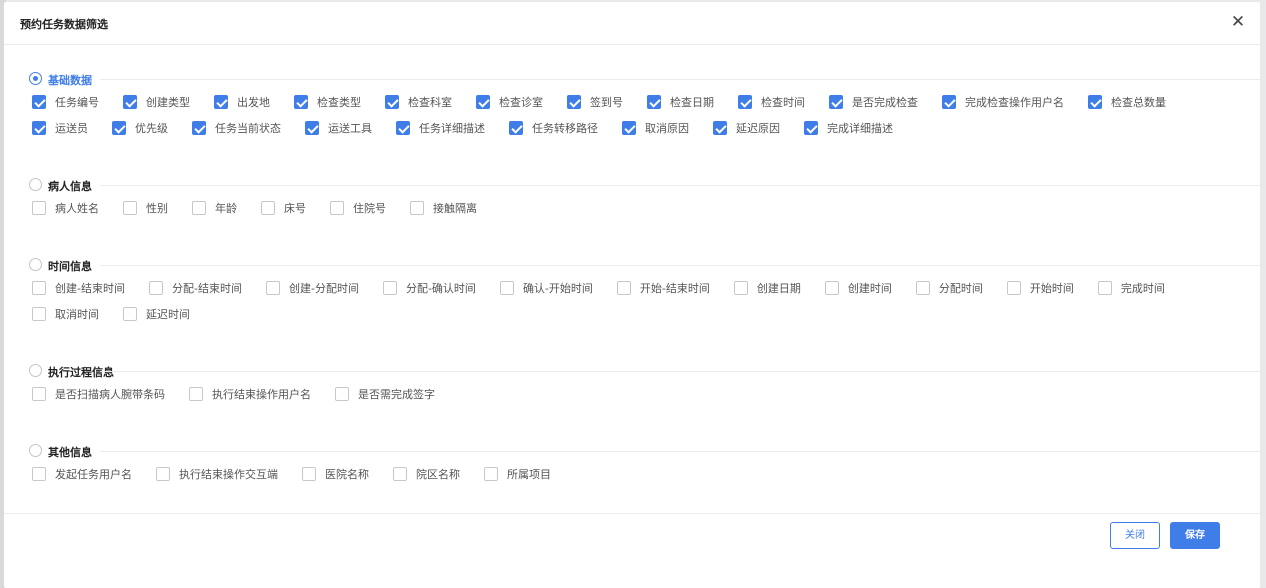  What do you see at coordinates (338, 128) in the screenshot?
I see `option-item: 运送工具` at bounding box center [338, 128].